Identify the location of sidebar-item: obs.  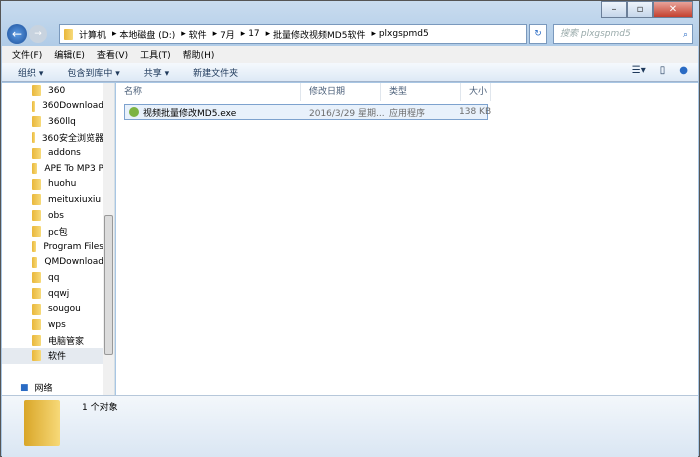
(53, 216).